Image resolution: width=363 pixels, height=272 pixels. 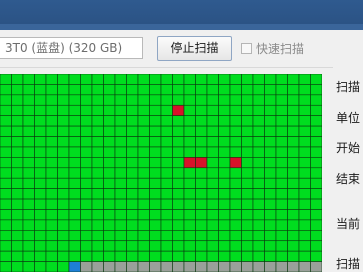 I want to click on info-label-end: 结束, so click(x=348, y=179).